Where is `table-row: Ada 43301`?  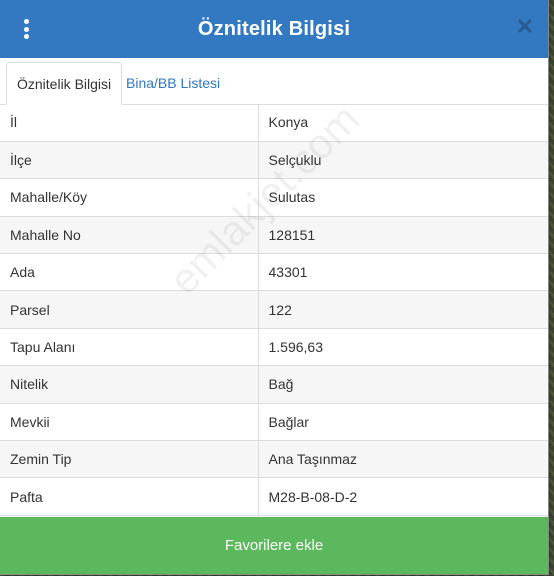 table-row: Ada 43301 is located at coordinates (274, 272).